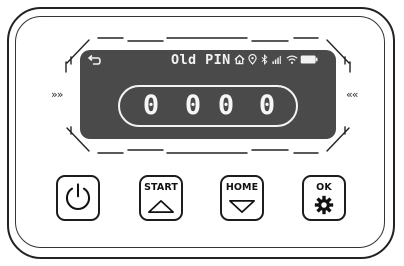  Describe the element at coordinates (276, 59) in the screenshot. I see `signal-icon` at that location.